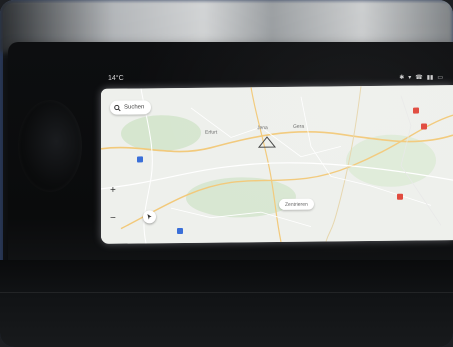 The width and height of the screenshot is (453, 347). I want to click on navigation-arrow-icon, so click(149, 217).